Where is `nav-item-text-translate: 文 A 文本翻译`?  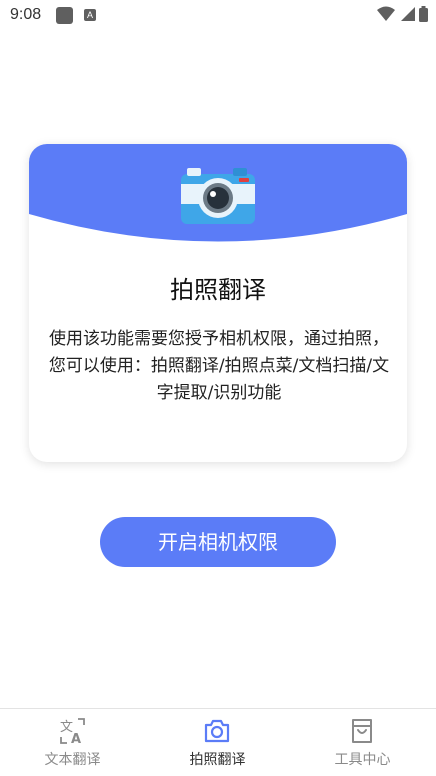
nav-item-text-translate: 文 A 文本翻译 is located at coordinates (72, 742).